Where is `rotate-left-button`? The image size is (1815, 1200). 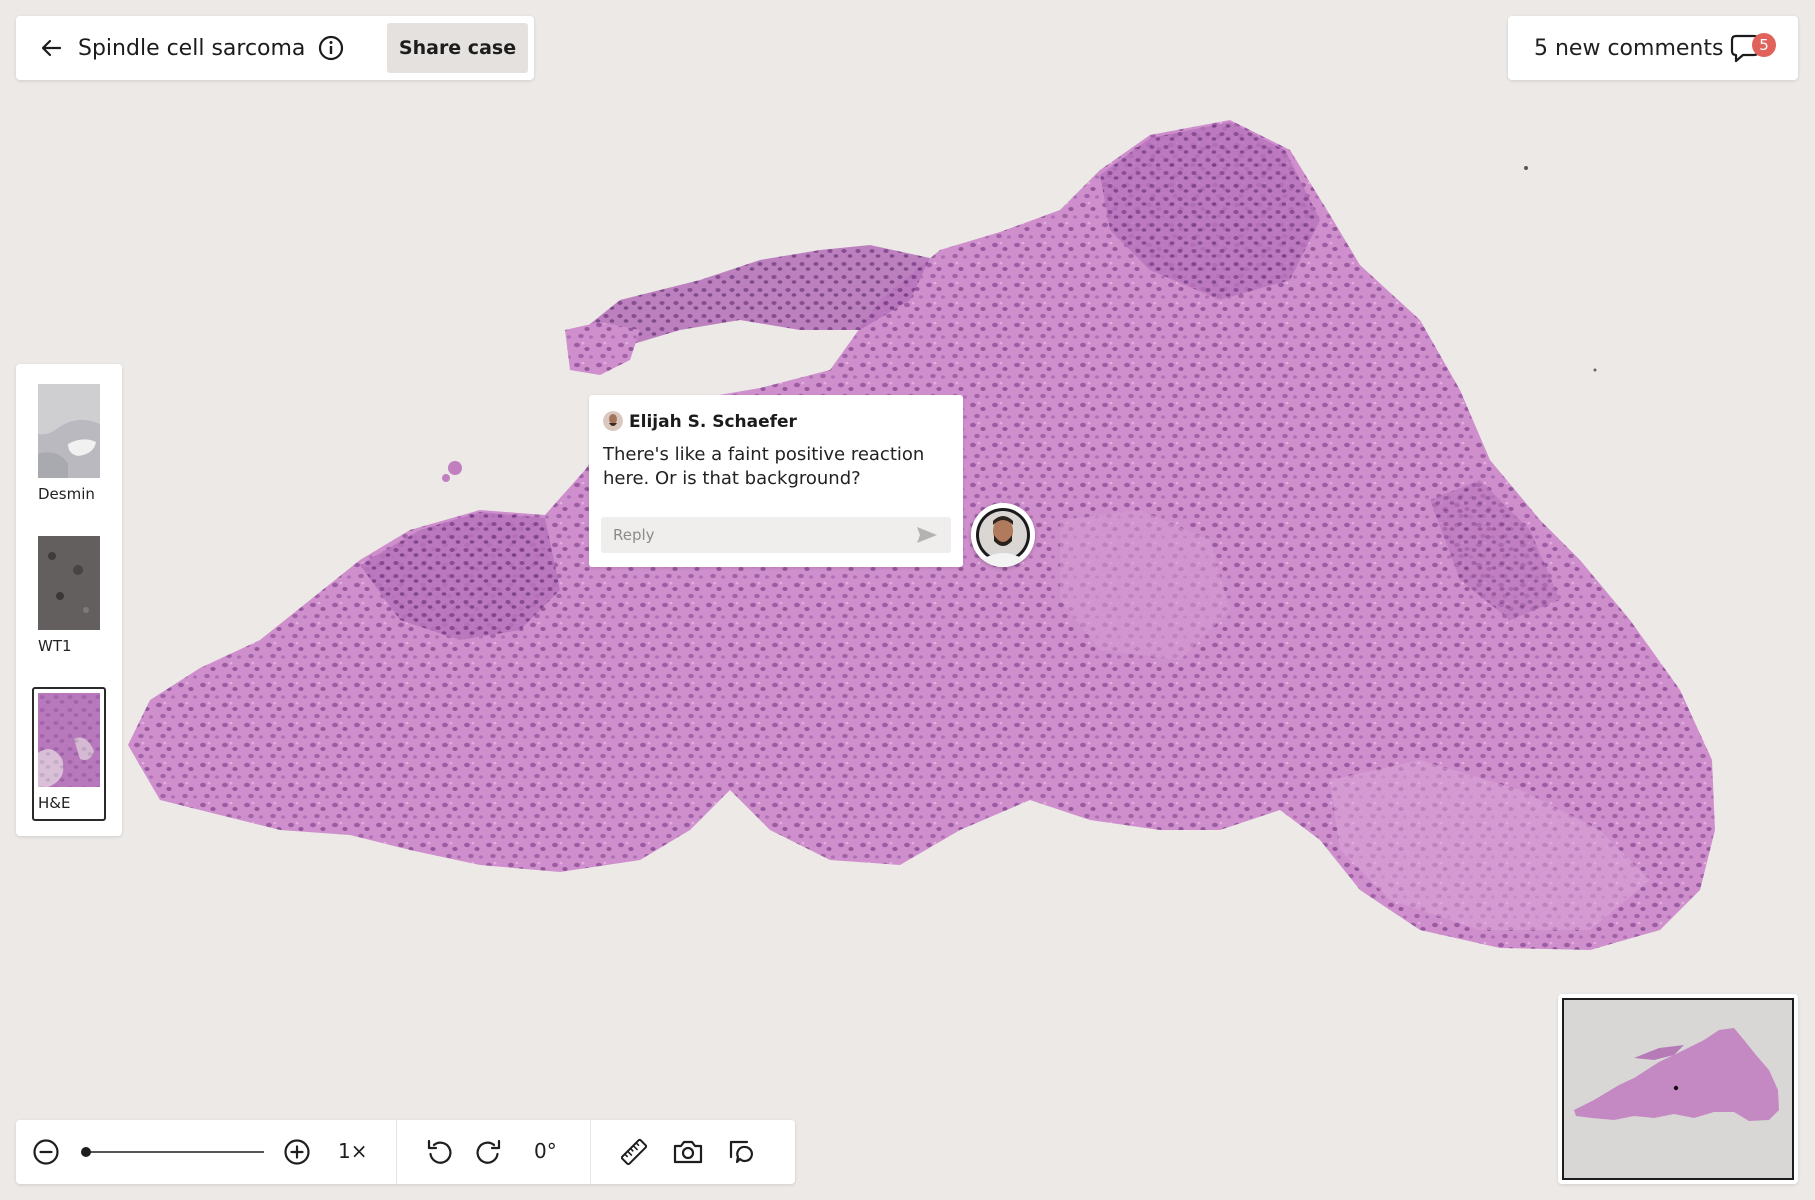
rotate-left-button is located at coordinates (440, 1152).